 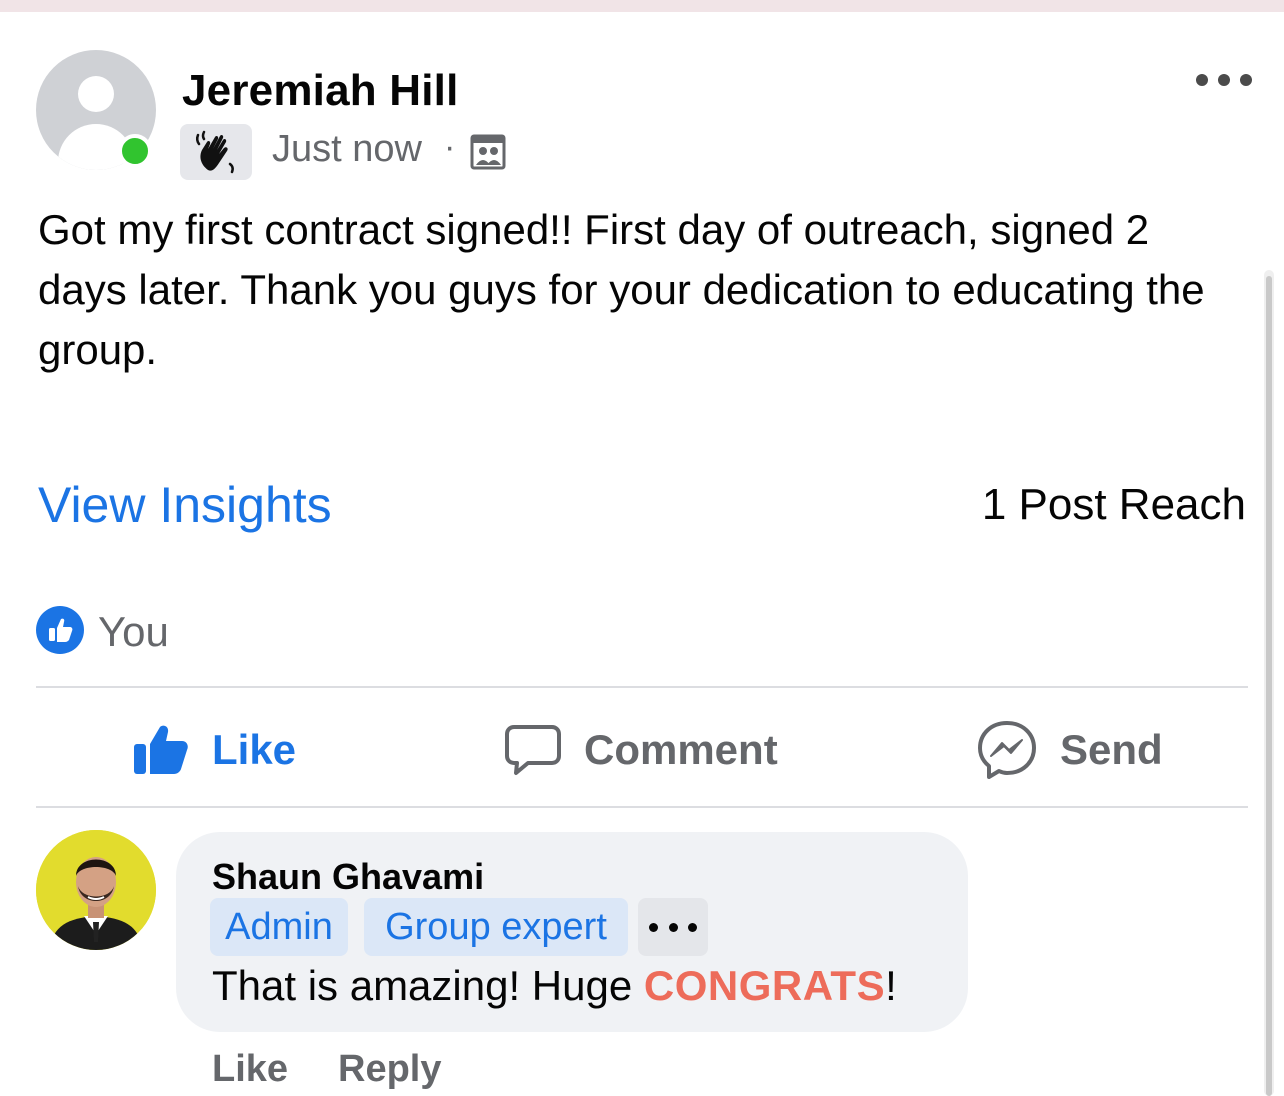 I want to click on comment-text-highlight: CONGRATS, so click(x=764, y=985).